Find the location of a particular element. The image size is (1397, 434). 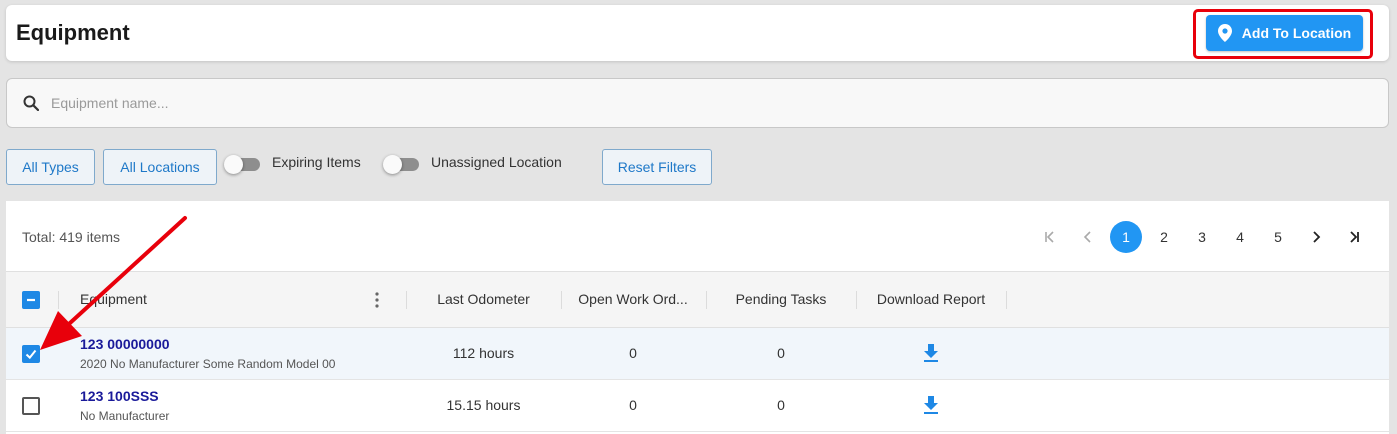

search-bar is located at coordinates (697, 103).